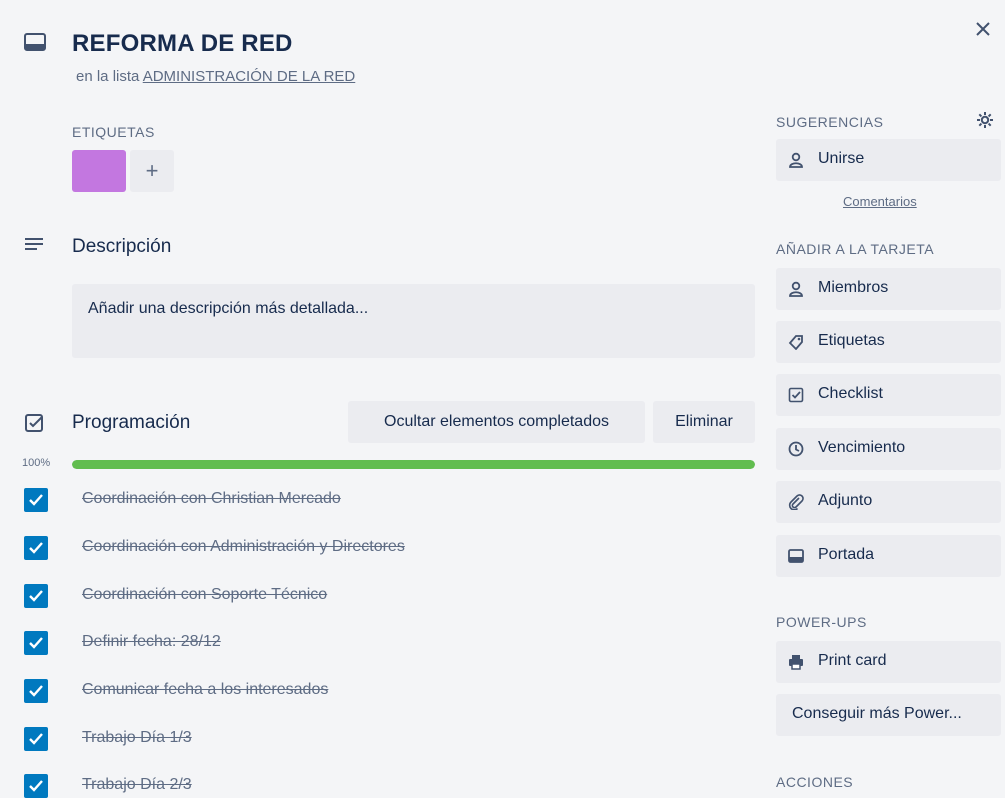  What do you see at coordinates (35, 42) in the screenshot?
I see `card-icon` at bounding box center [35, 42].